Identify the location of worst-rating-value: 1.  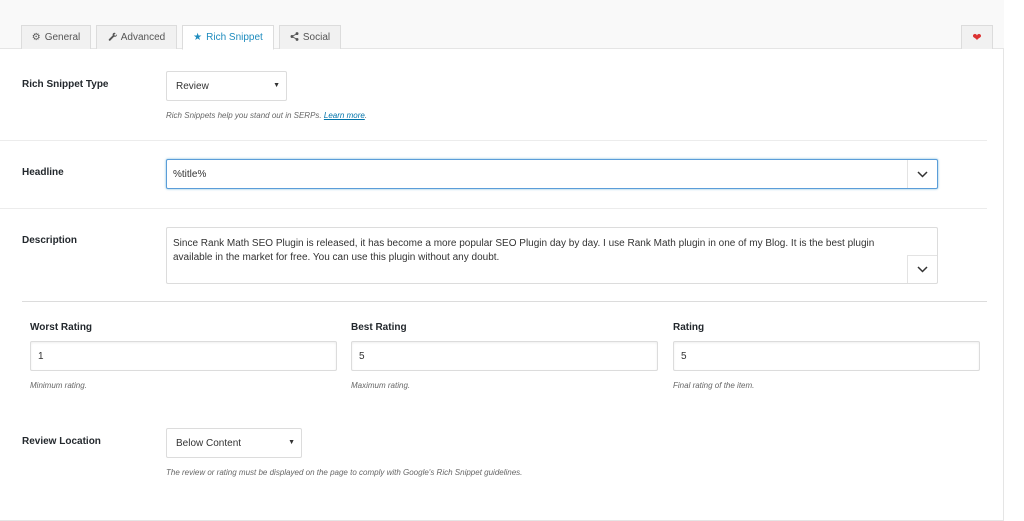
(41, 356).